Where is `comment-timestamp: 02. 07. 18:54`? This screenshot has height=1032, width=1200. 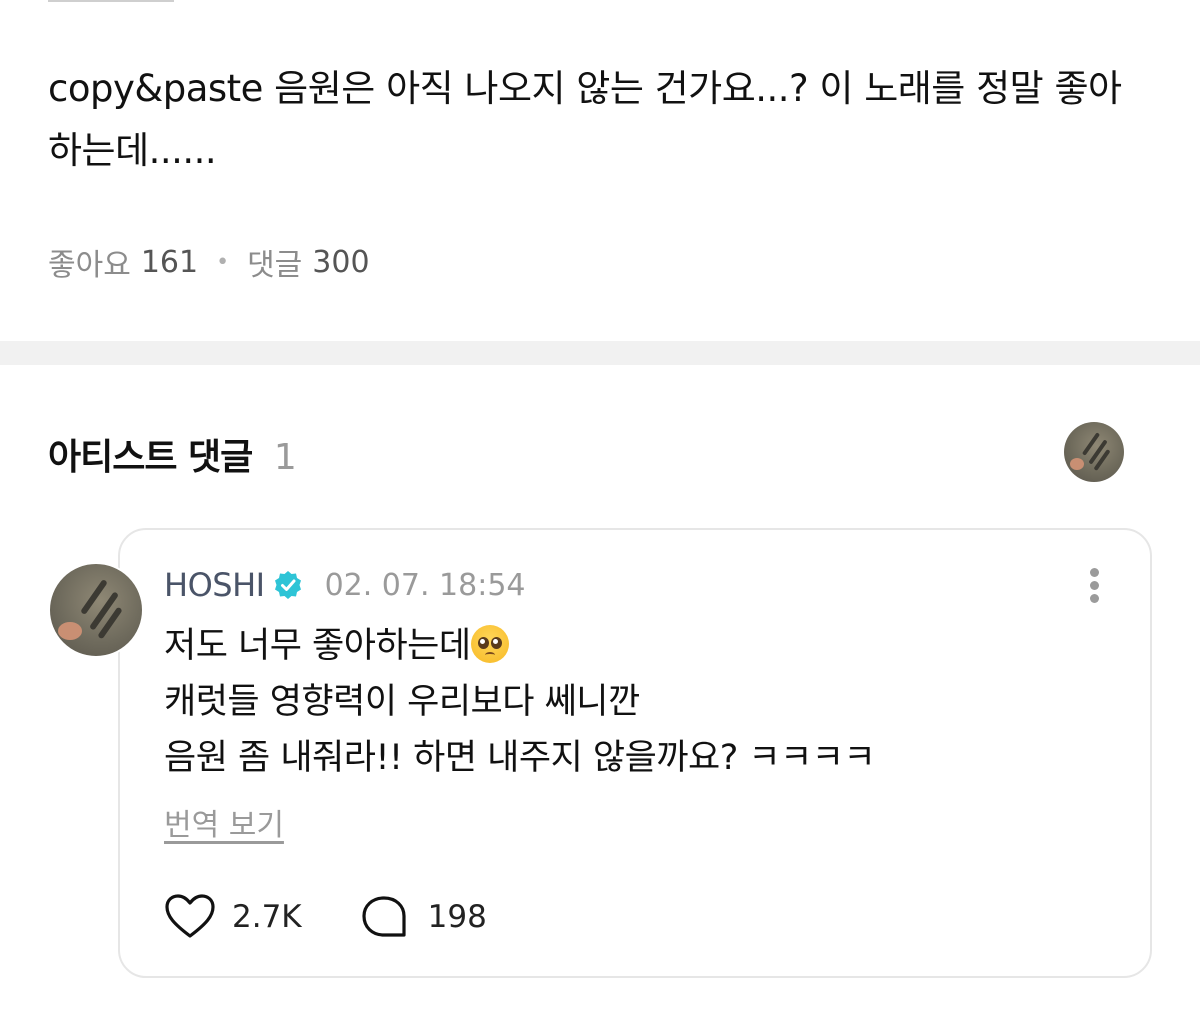
comment-timestamp: 02. 07. 18:54 is located at coordinates (425, 585).